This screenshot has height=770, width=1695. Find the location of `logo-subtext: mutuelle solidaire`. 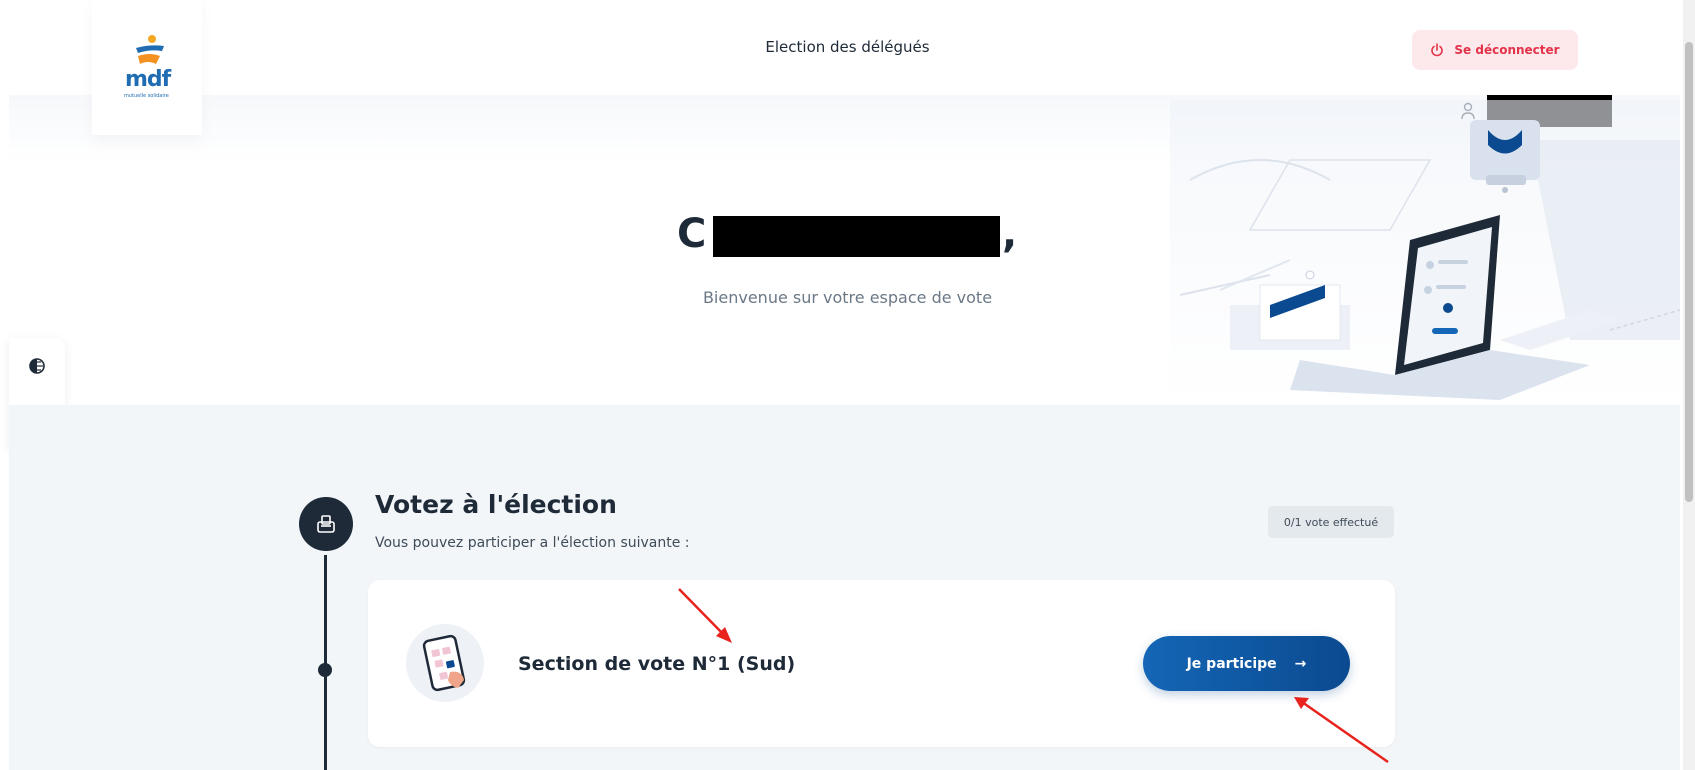

logo-subtext: mutuelle solidaire is located at coordinates (146, 96).